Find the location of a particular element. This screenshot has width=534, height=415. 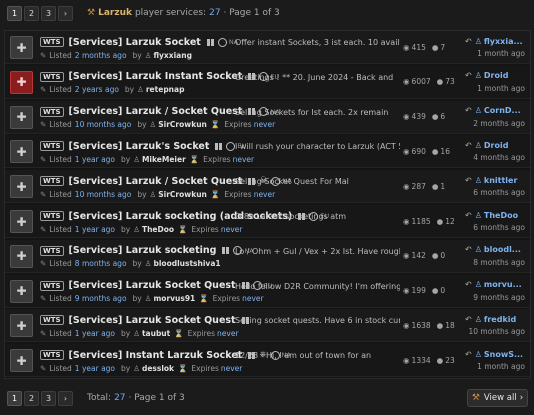

reply-icon: ↶ is located at coordinates (468, 76).